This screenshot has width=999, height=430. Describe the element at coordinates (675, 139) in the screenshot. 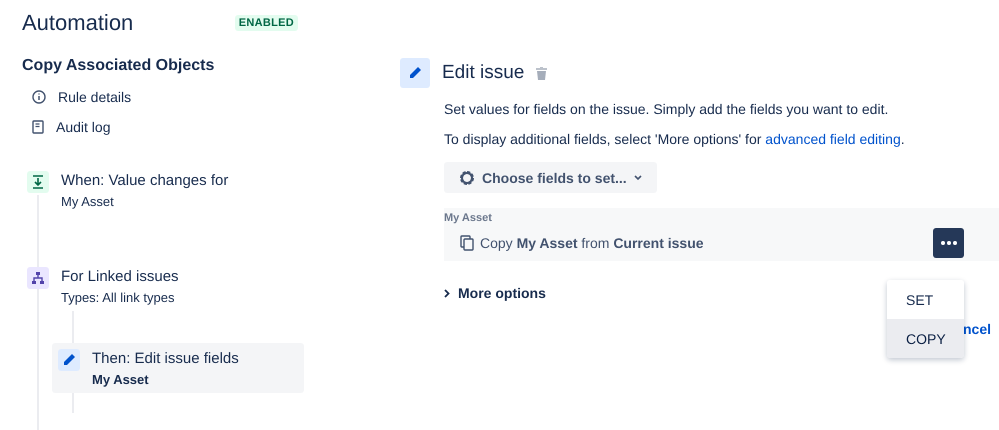

I see `hint-text: To display additional fields, select 'More options' for advanced field editing.` at that location.